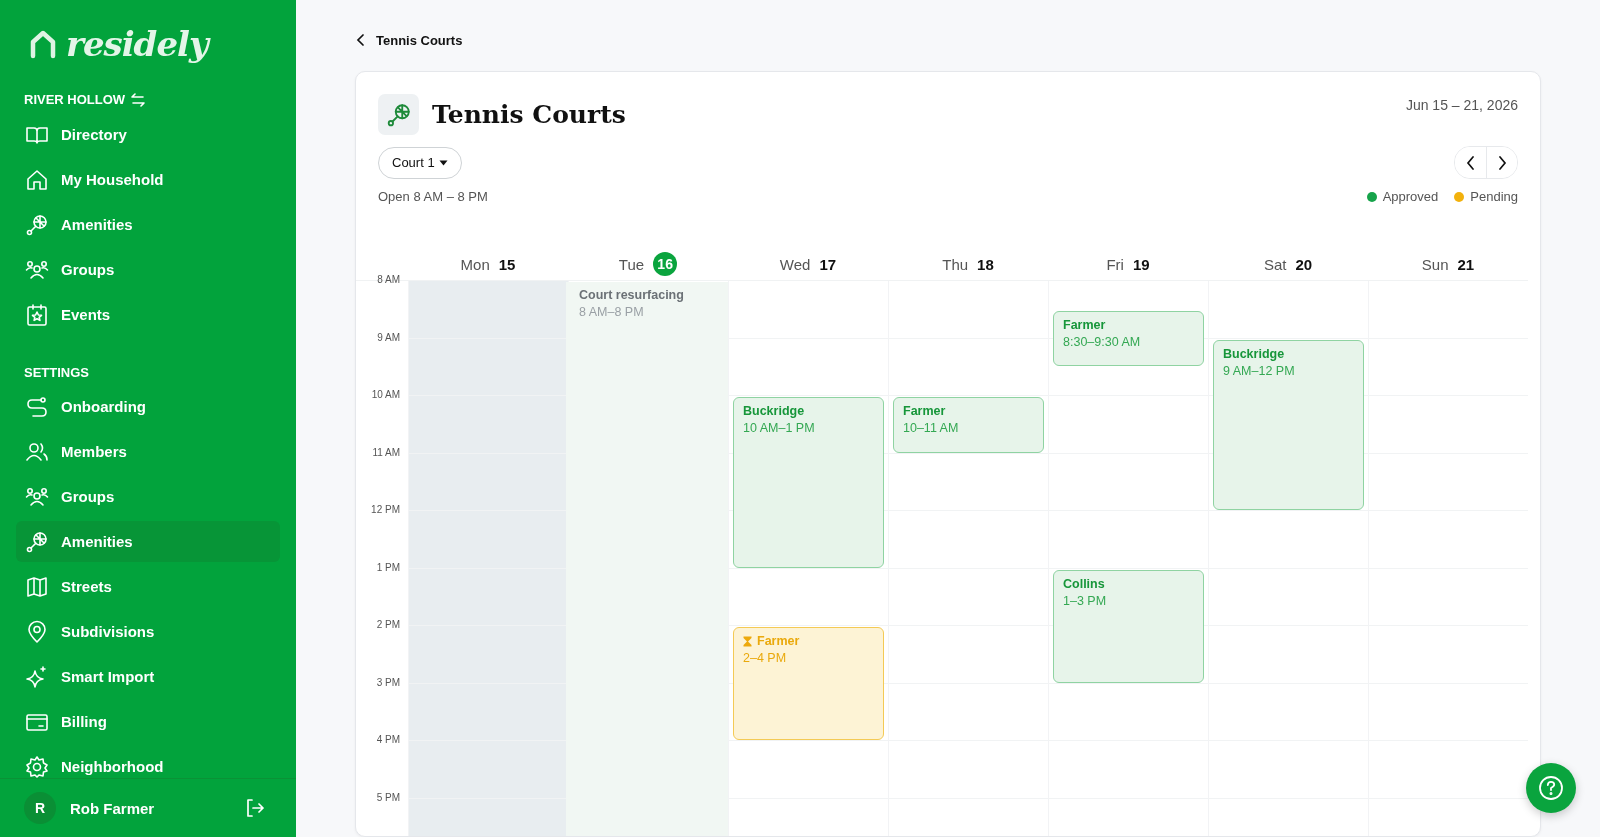 The height and width of the screenshot is (837, 1600). I want to click on user-avatar: R, so click(40, 808).